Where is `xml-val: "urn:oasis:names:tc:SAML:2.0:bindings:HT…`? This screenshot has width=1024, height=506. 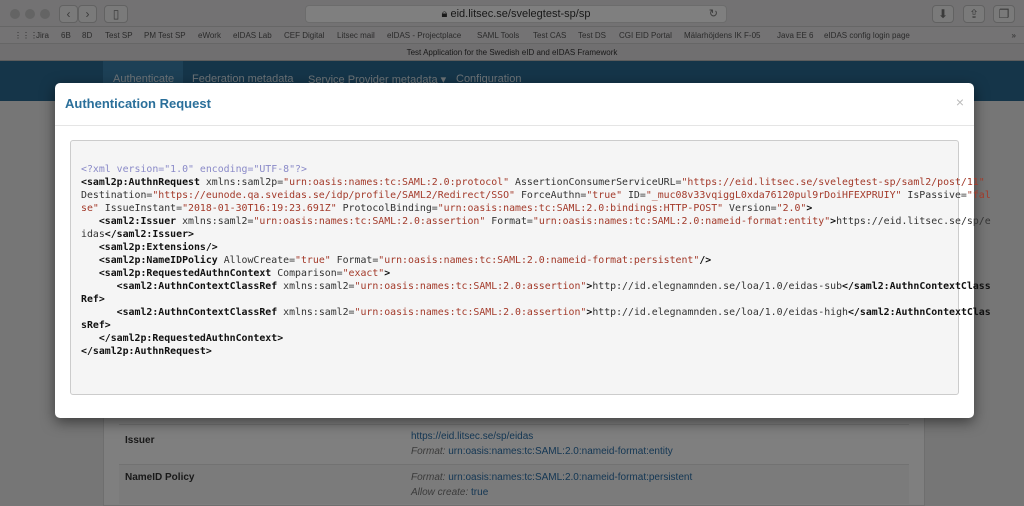
xml-val: "urn:oasis:names:tc:SAML:2.0:bindings:HT… is located at coordinates (580, 208).